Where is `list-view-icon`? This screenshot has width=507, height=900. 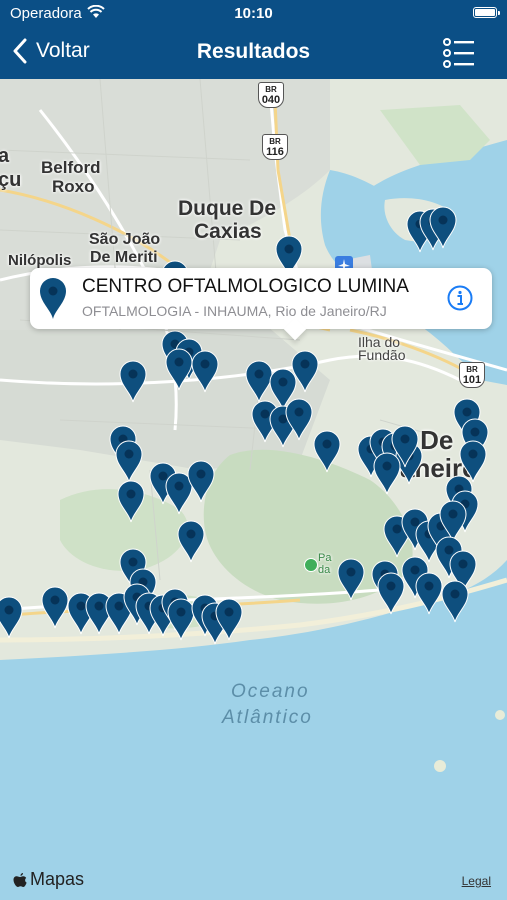
list-view-icon is located at coordinates (459, 53).